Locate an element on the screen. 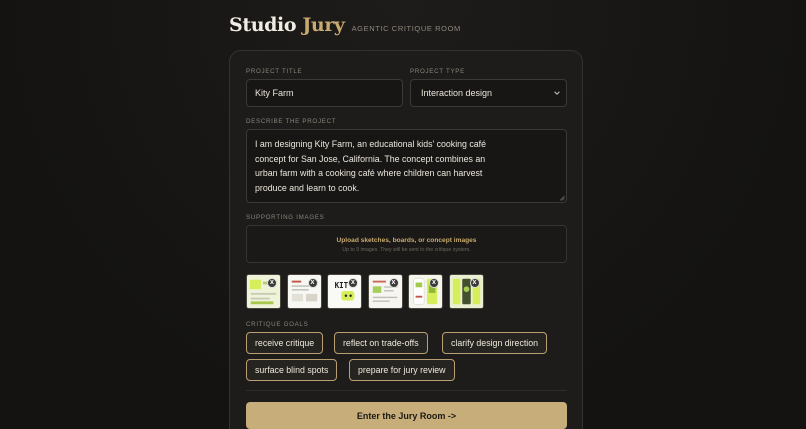  project-title-input: Kity Farm is located at coordinates (324, 93).